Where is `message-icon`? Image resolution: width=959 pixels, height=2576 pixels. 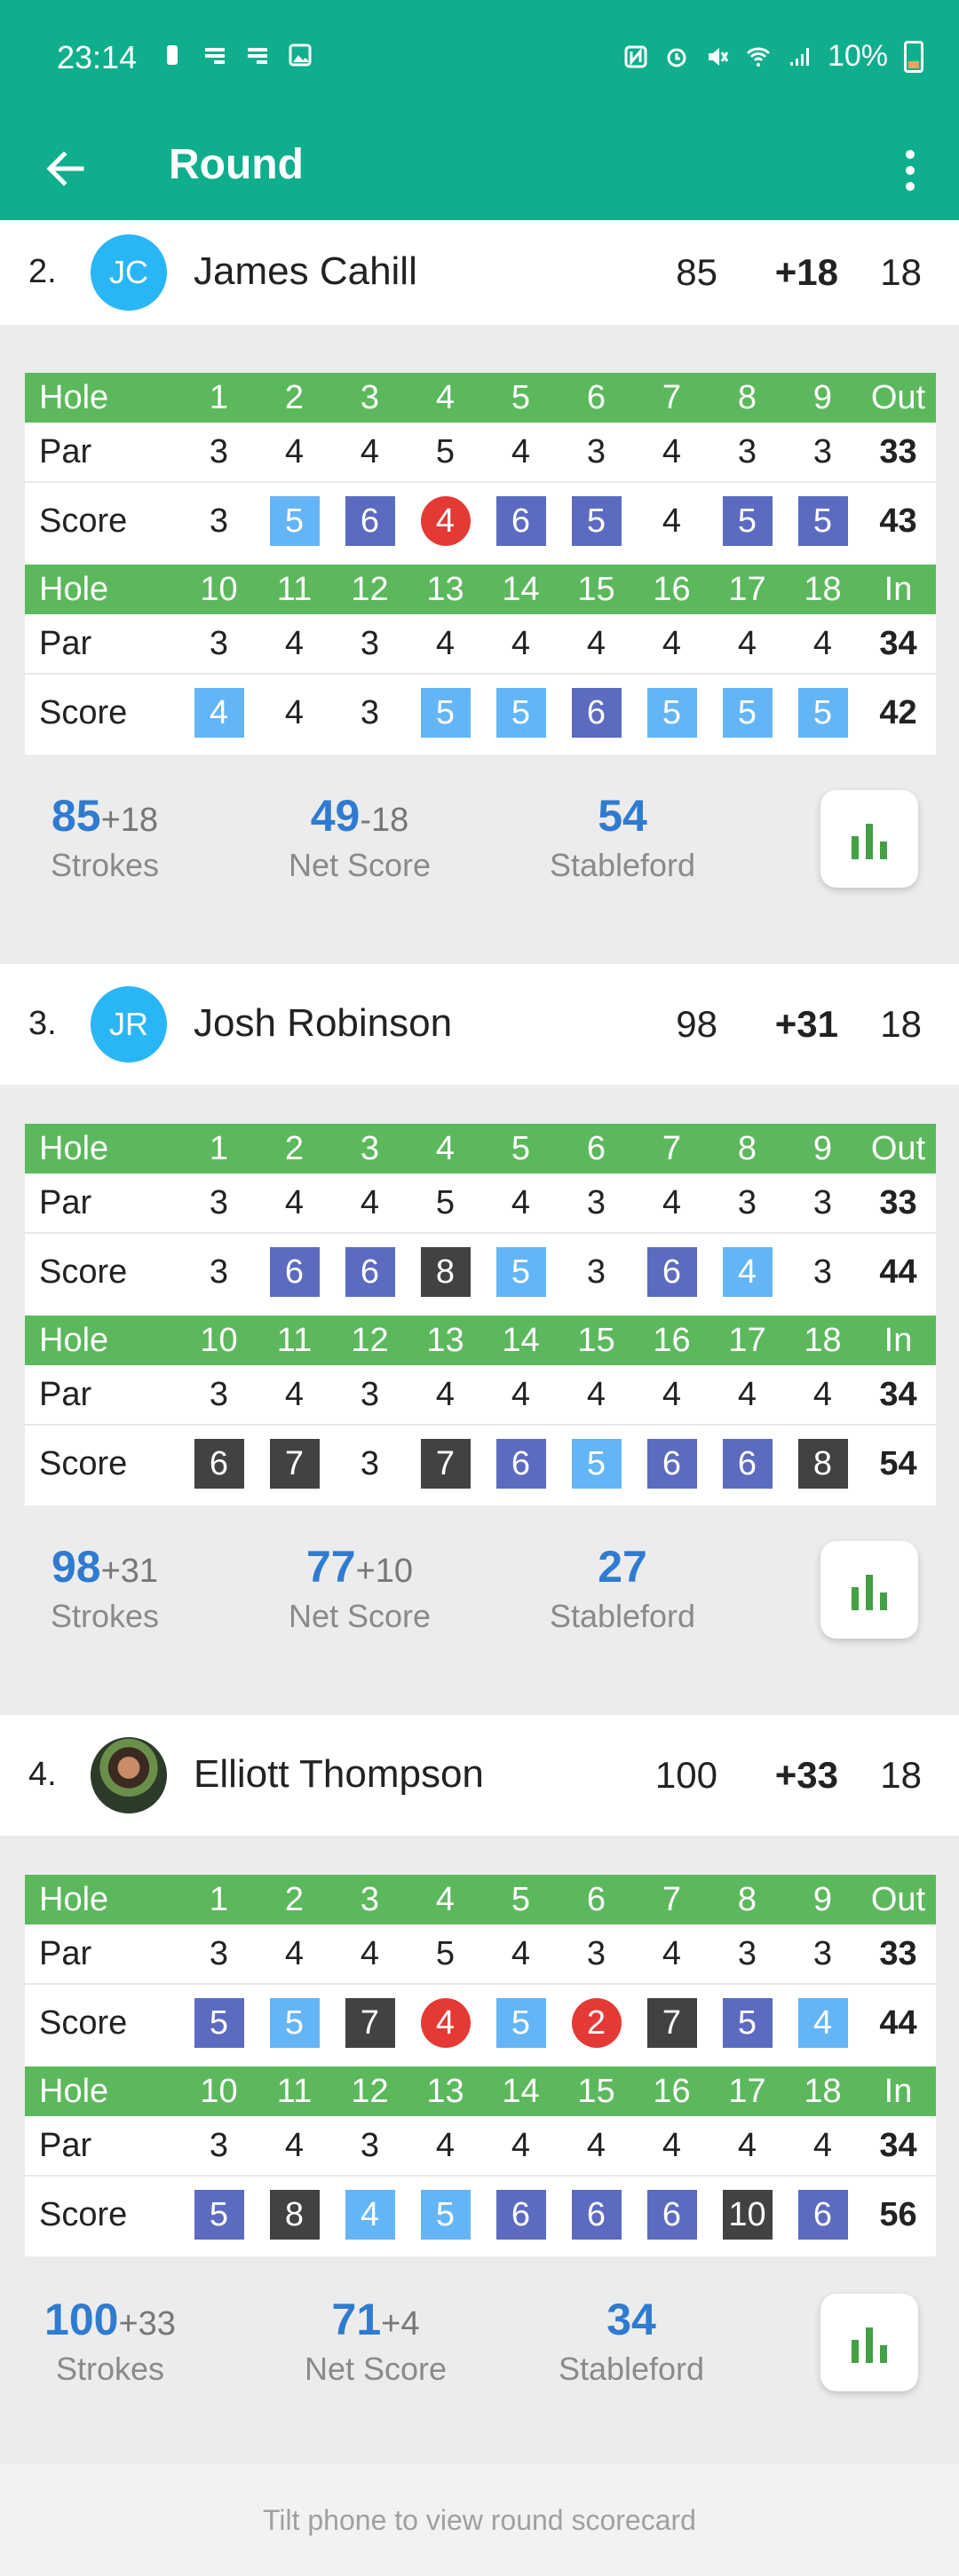
message-icon is located at coordinates (215, 56).